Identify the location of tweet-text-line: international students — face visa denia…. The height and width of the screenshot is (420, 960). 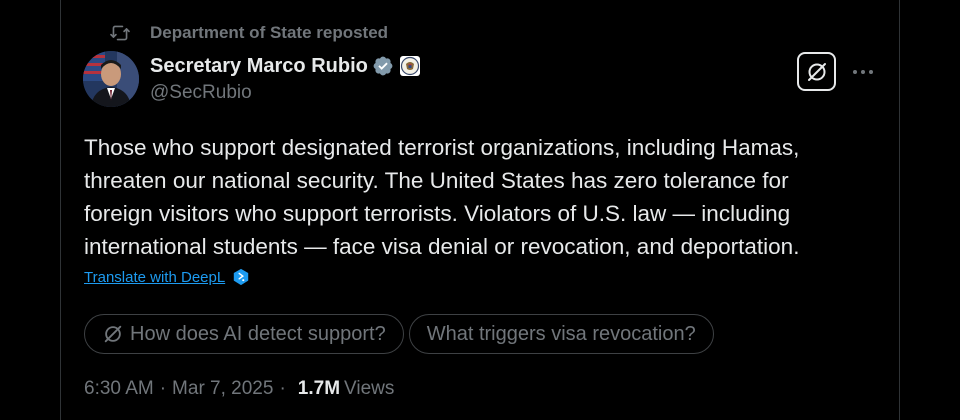
(442, 246).